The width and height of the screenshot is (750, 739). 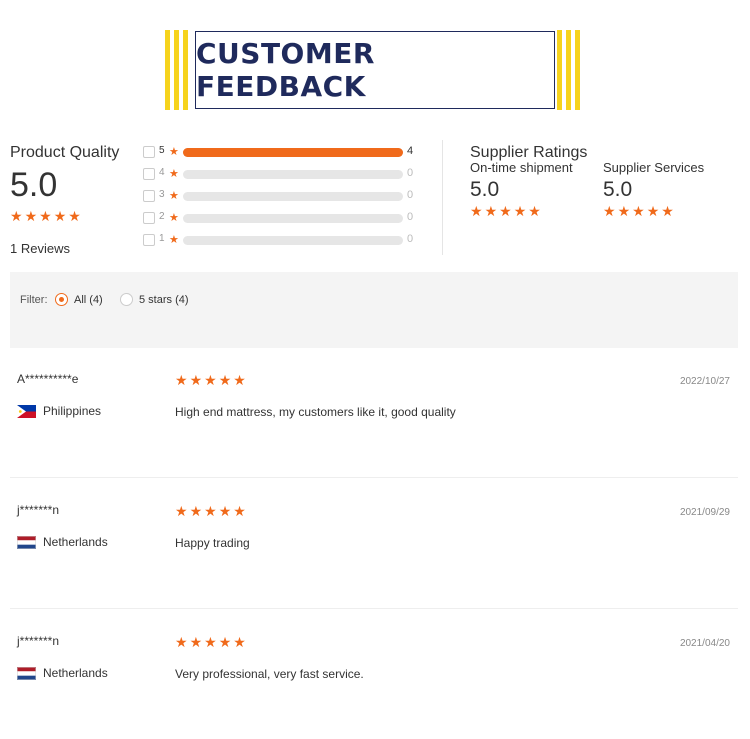 I want to click on review-text: Happy trading, so click(x=212, y=543).